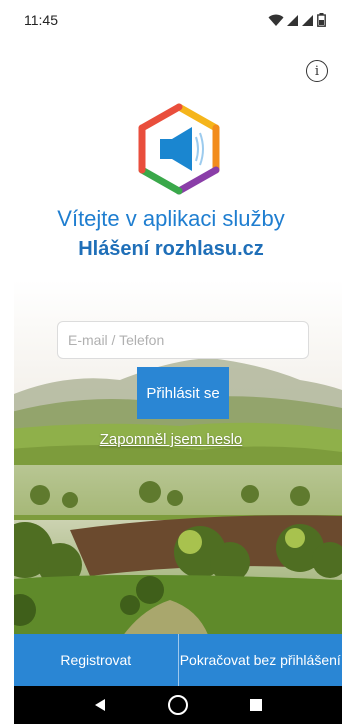 This screenshot has width=342, height=724. I want to click on recents-square-icon, so click(255, 705).